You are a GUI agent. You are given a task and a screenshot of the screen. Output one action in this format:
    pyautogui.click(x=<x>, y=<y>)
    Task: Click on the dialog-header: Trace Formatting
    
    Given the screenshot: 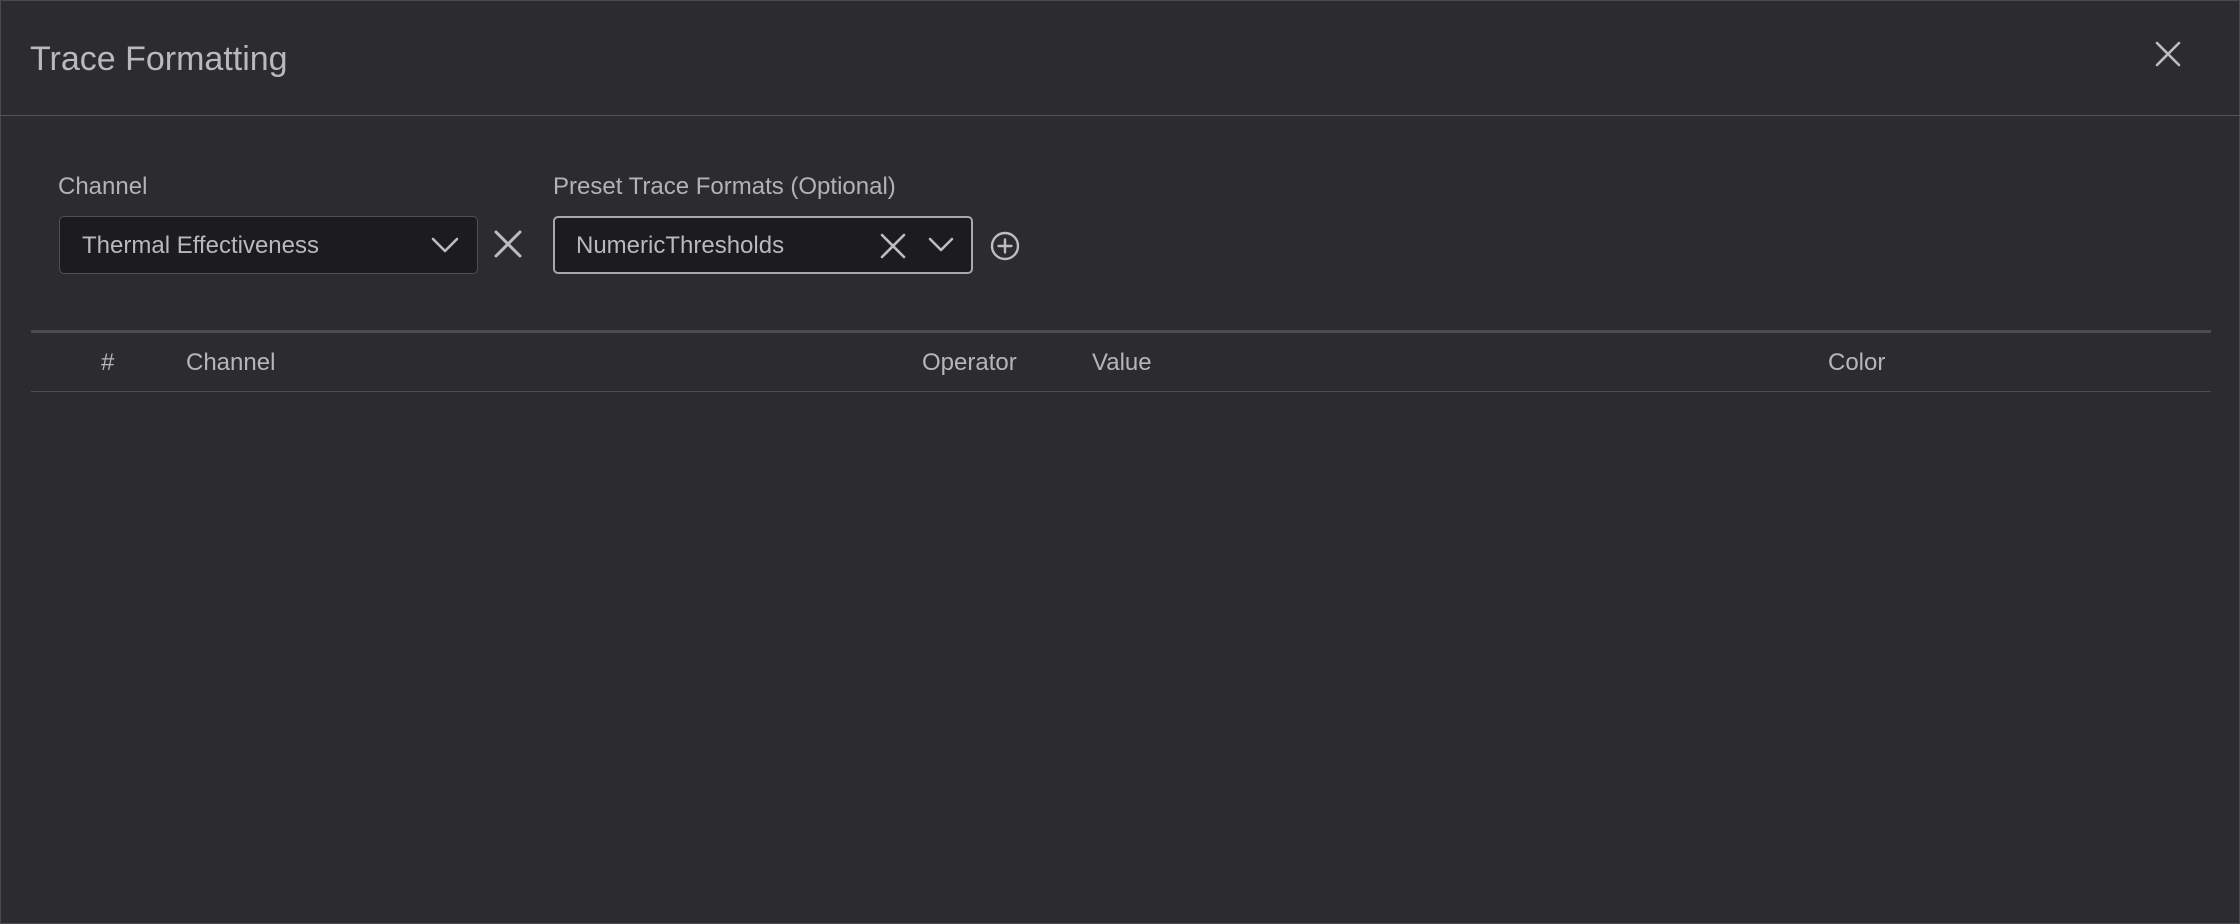 What is the action you would take?
    pyautogui.click(x=1120, y=58)
    